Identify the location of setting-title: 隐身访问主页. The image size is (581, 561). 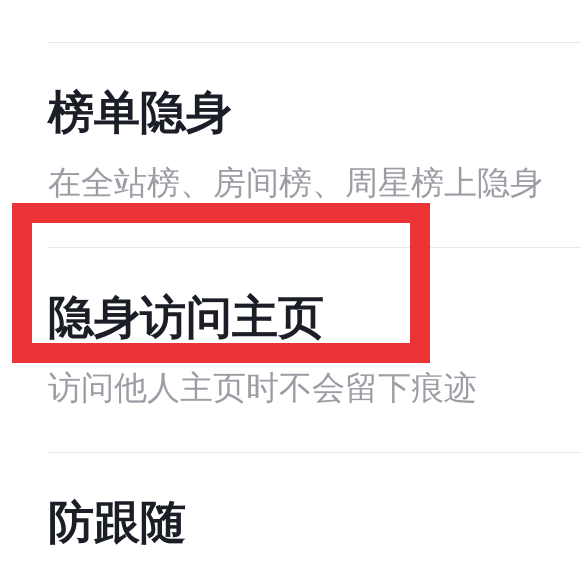
(186, 317).